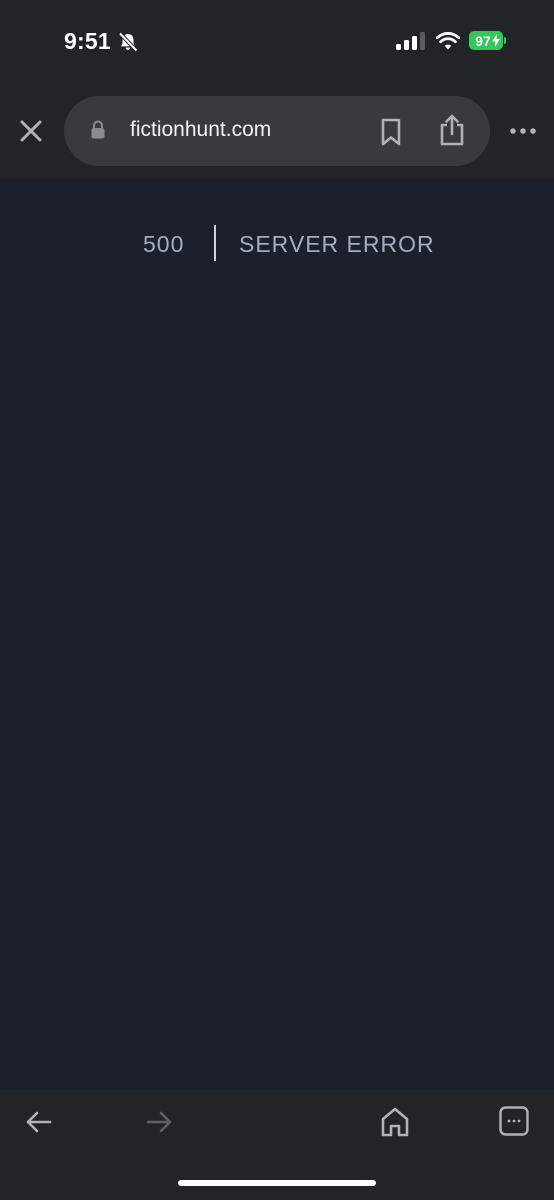 Image resolution: width=554 pixels, height=1200 pixels. What do you see at coordinates (505, 40) in the screenshot?
I see `battery-cap` at bounding box center [505, 40].